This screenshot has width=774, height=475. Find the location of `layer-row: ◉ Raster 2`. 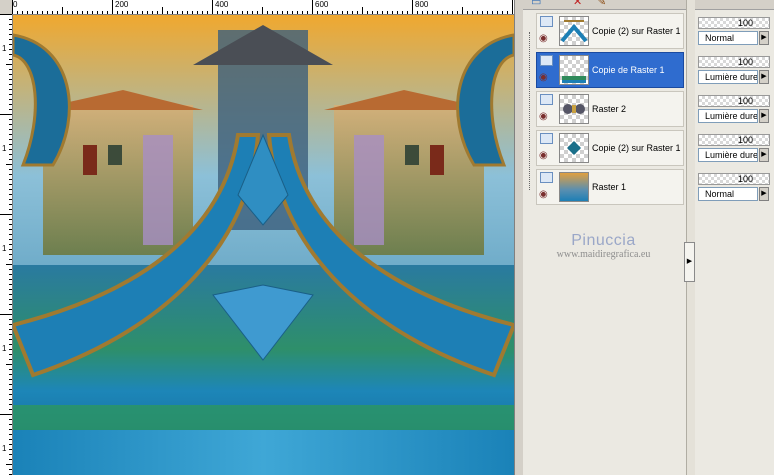

layer-row: ◉ Raster 2 is located at coordinates (610, 109).